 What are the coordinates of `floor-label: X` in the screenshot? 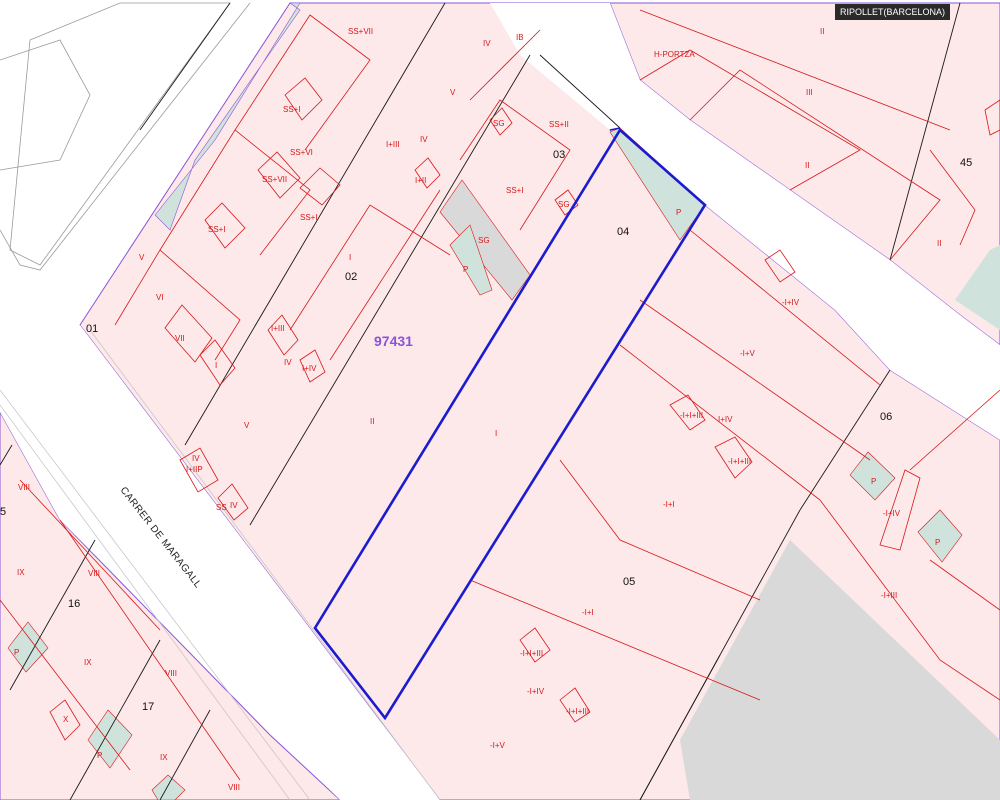 It's located at (66, 719).